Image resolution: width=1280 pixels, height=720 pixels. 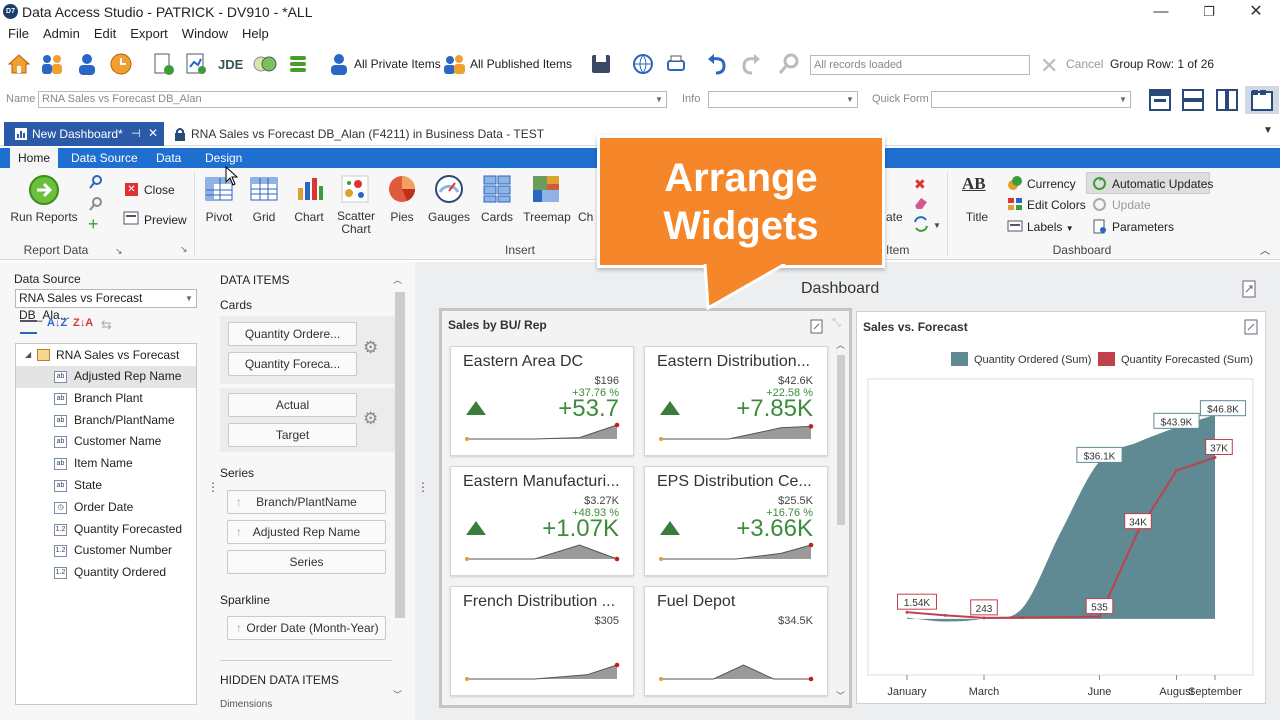 What do you see at coordinates (397, 64) in the screenshot?
I see `all-private-items-button: All Private Items` at bounding box center [397, 64].